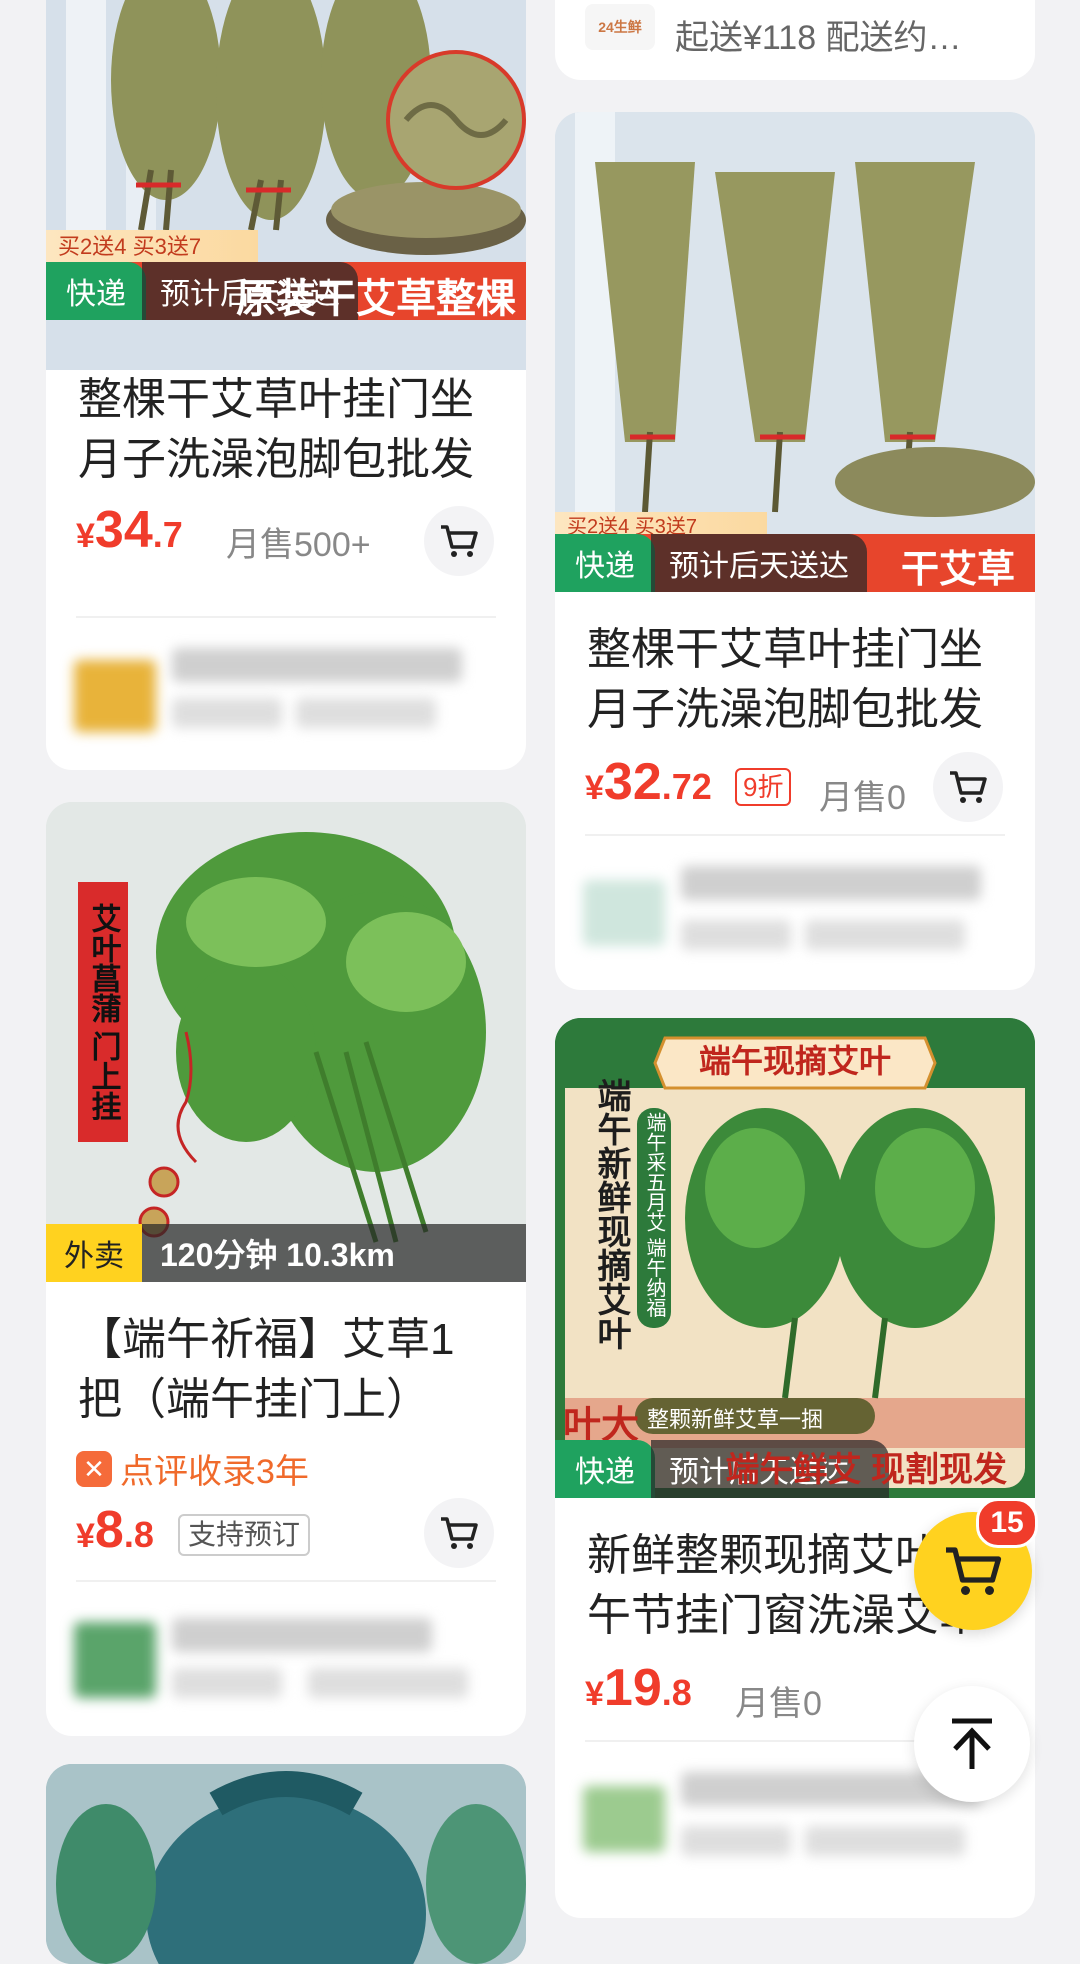 The image size is (1080, 1964). I want to click on arrow-up-to-top-icon, so click(972, 1743).